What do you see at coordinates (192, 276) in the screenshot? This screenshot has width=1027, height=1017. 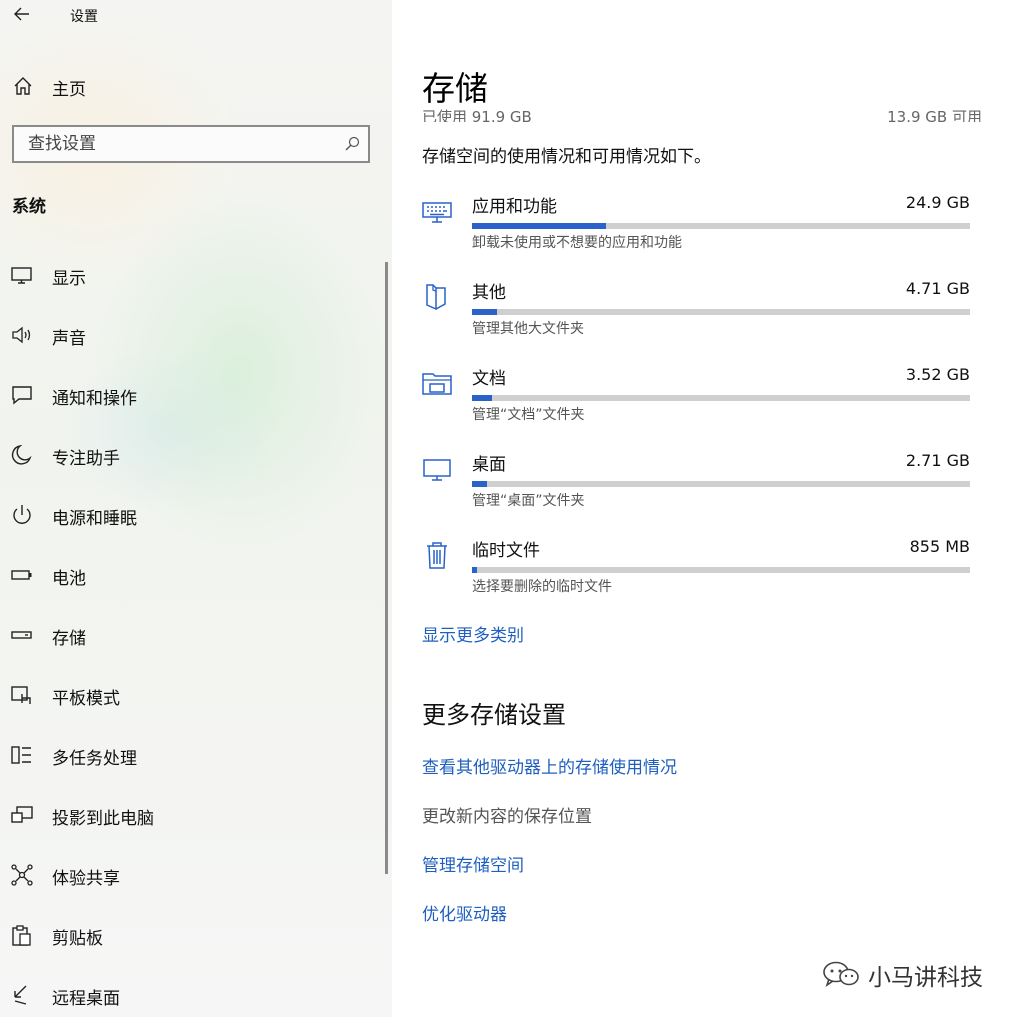 I see `sidebar-item-display: 显示` at bounding box center [192, 276].